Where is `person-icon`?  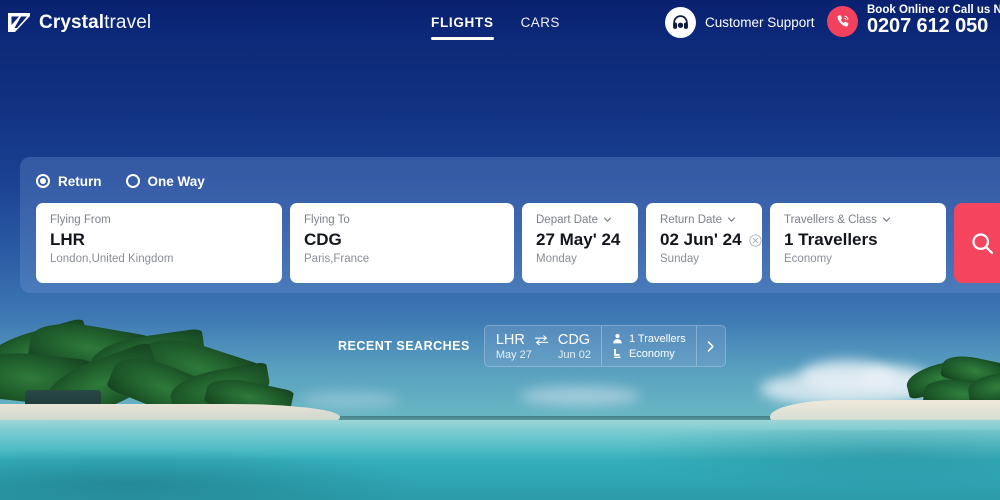
person-icon is located at coordinates (617, 338).